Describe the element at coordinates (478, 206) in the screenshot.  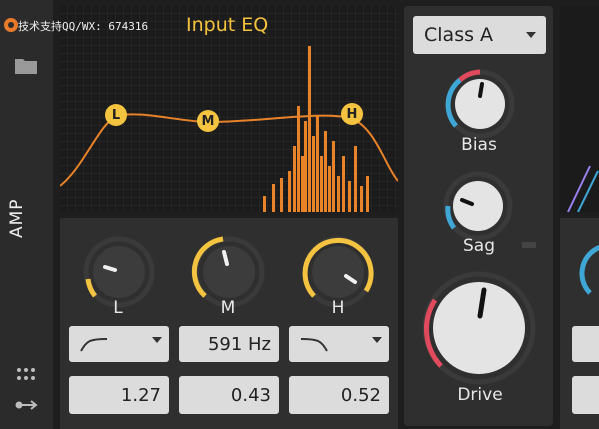
I see `sag-knob` at that location.